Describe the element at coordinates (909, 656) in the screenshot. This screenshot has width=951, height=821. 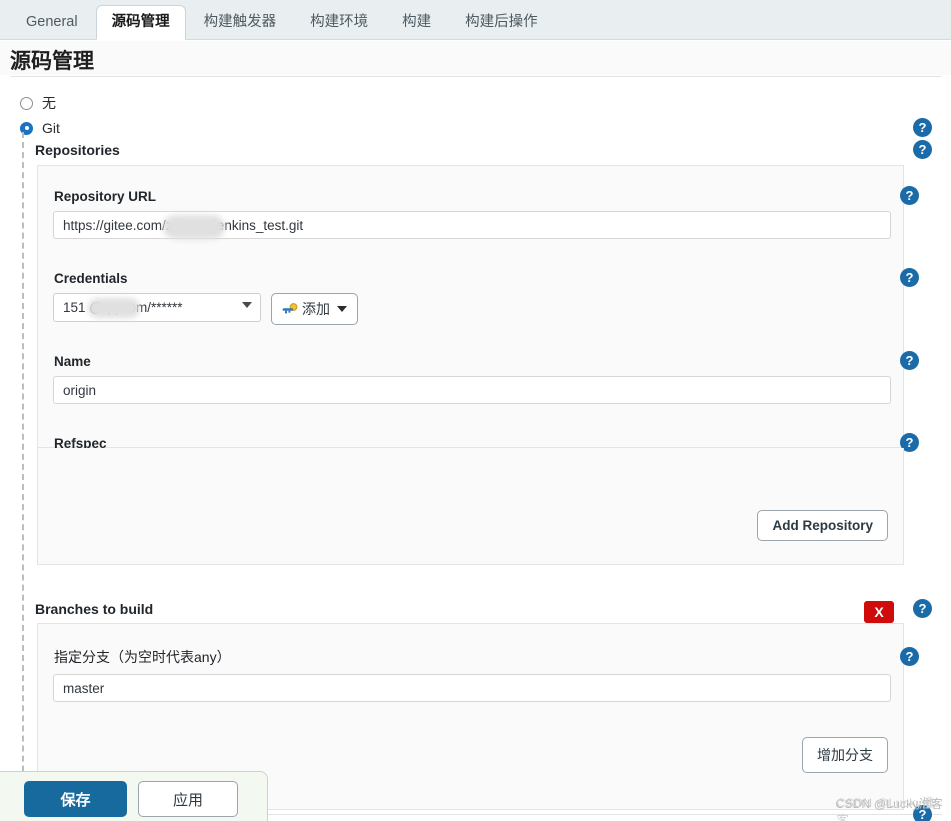
I see `help-icon-branch-specifier: ?` at that location.